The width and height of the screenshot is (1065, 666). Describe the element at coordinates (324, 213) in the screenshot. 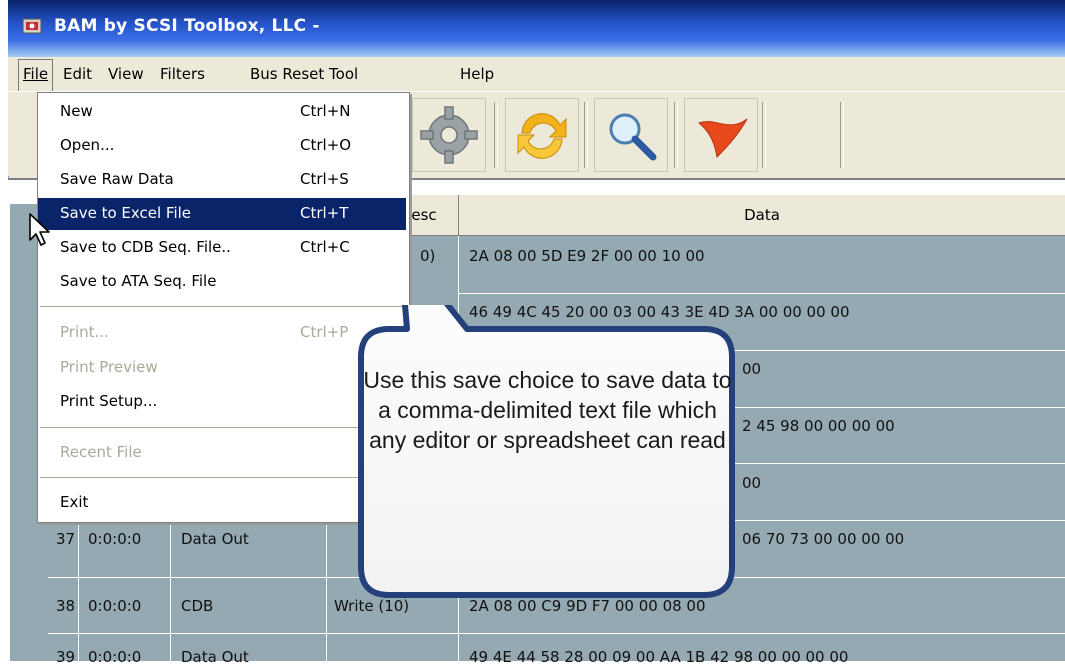

I see `shortcut-save-to-excel: Ctrl+T` at that location.